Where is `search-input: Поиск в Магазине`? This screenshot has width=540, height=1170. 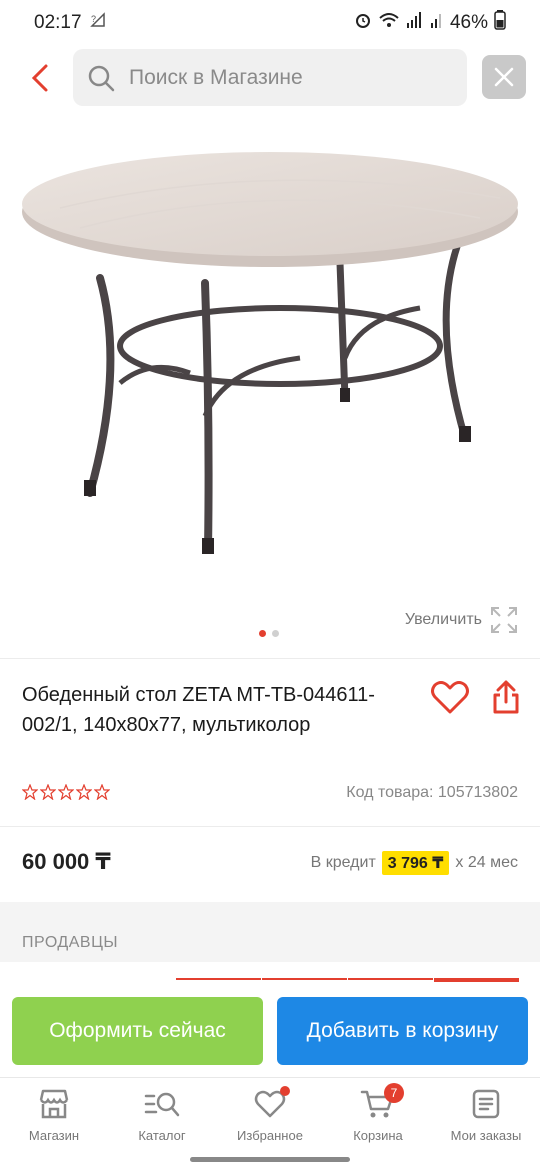
search-input: Поиск в Магазине is located at coordinates (270, 77).